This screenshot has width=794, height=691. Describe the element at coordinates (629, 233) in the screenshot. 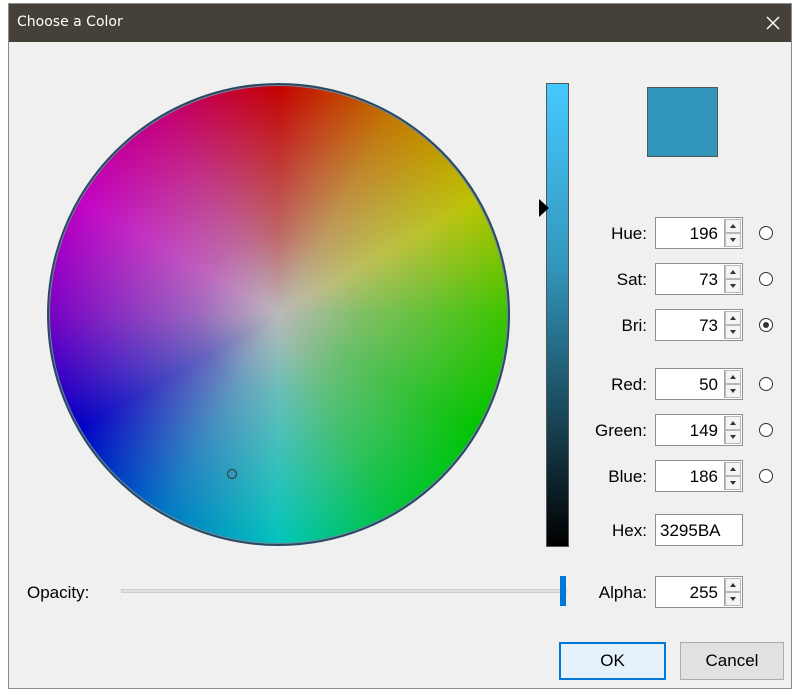

I see `hue-label: Hue:` at that location.